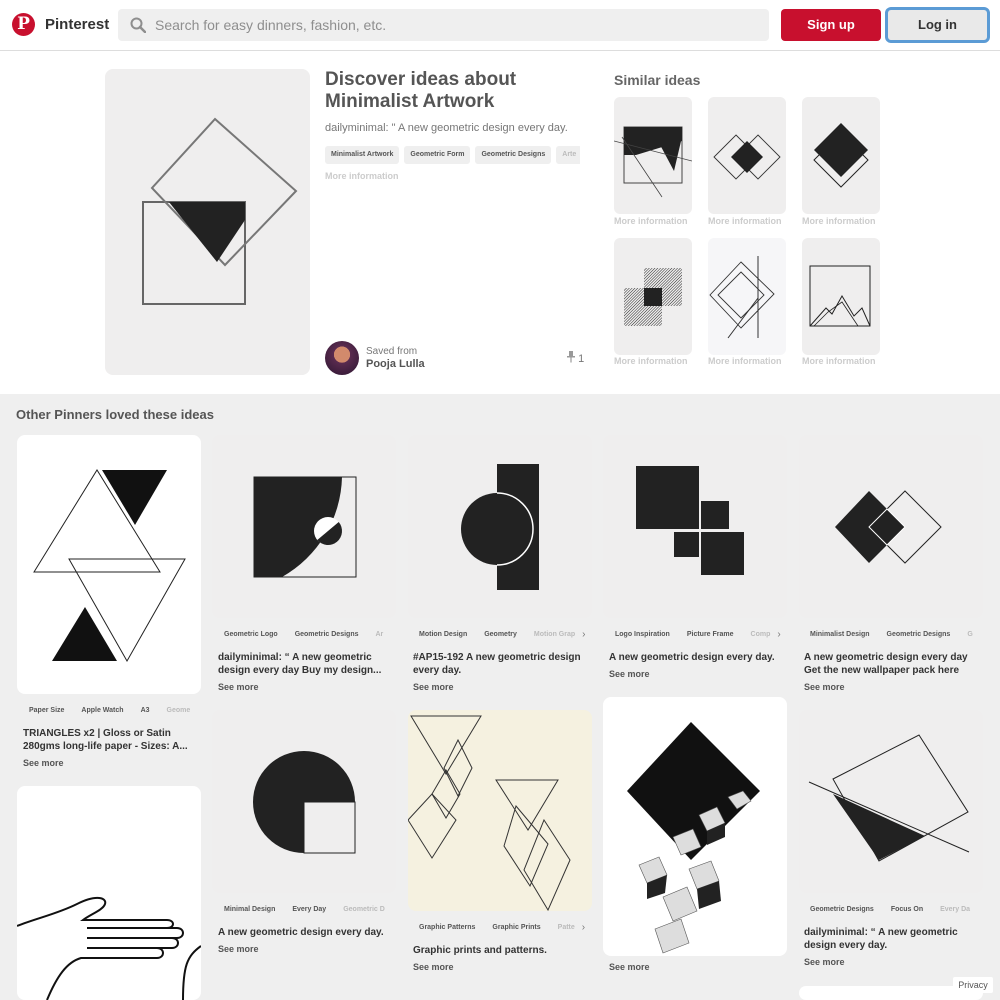 The width and height of the screenshot is (1000, 1000). Describe the element at coordinates (250, 910) in the screenshot. I see `tag-chip: Minimal Design` at that location.